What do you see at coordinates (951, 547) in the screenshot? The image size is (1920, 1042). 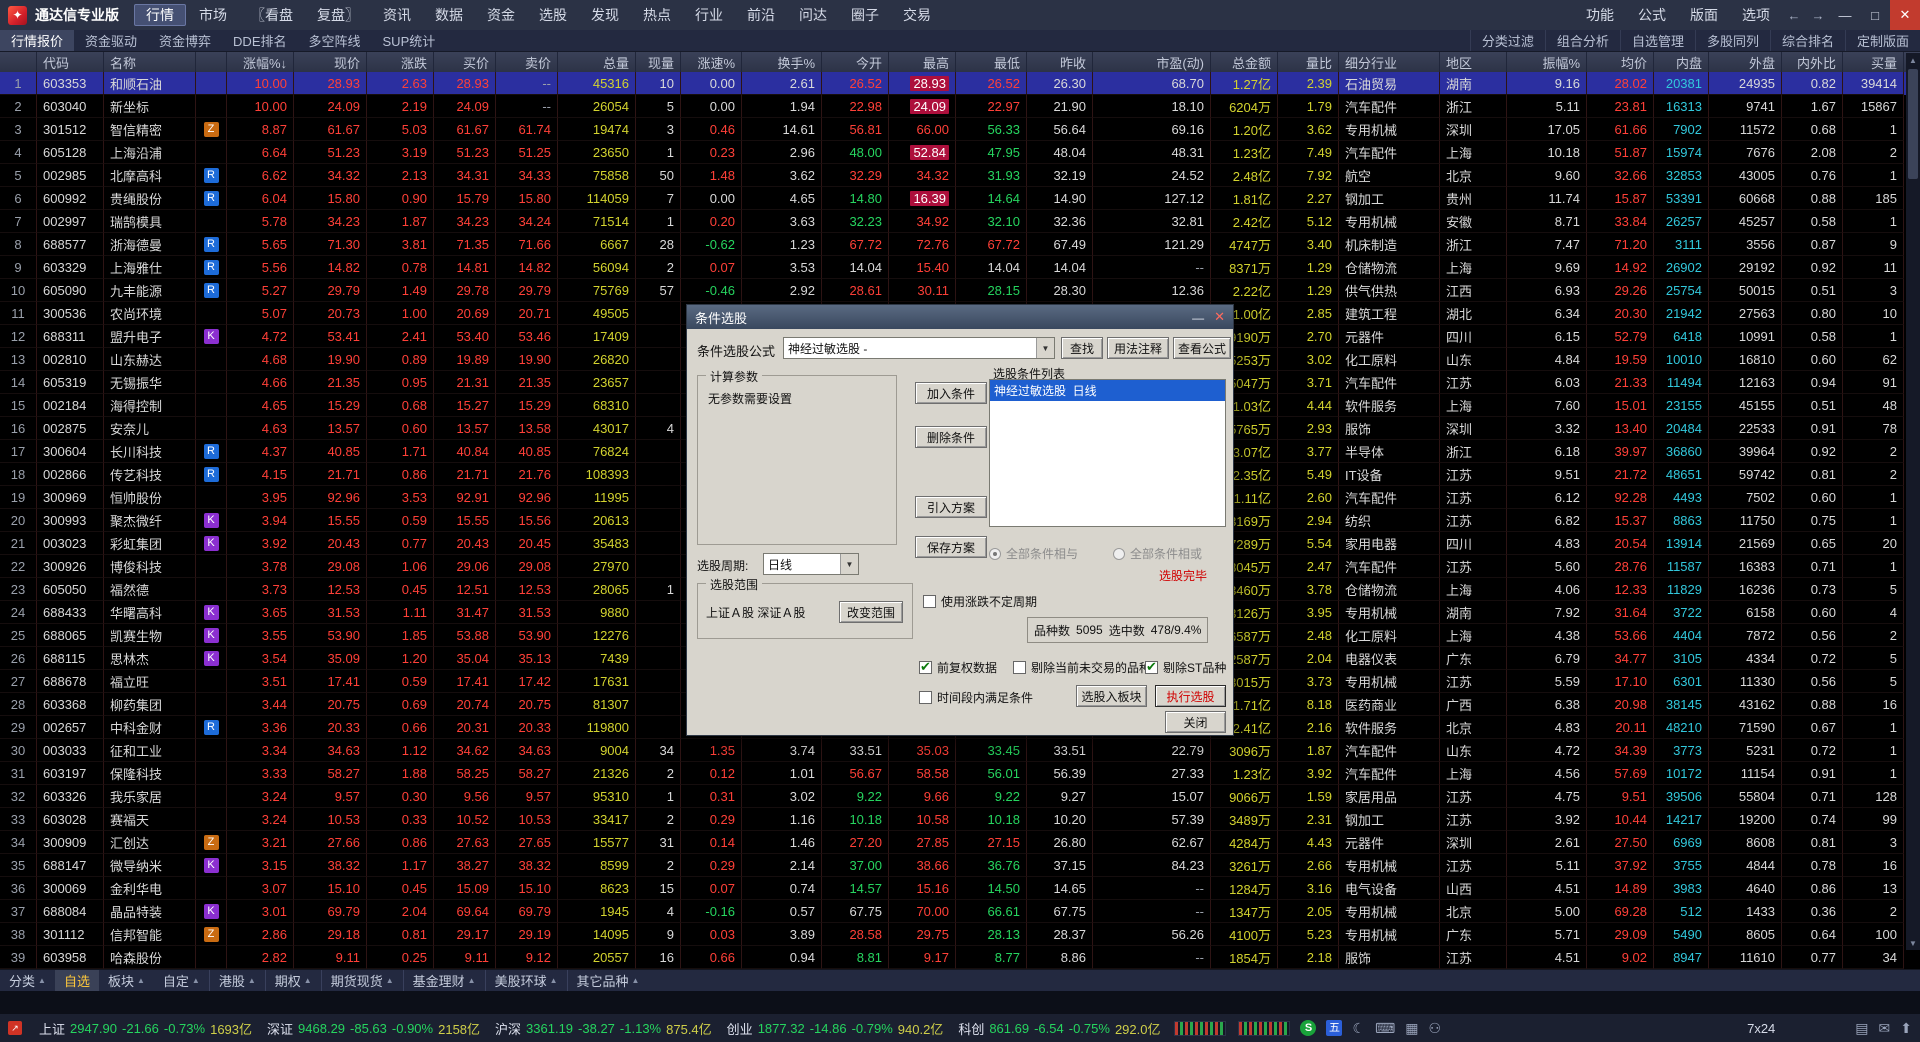 I see `save-plan-button: 保存方案` at bounding box center [951, 547].